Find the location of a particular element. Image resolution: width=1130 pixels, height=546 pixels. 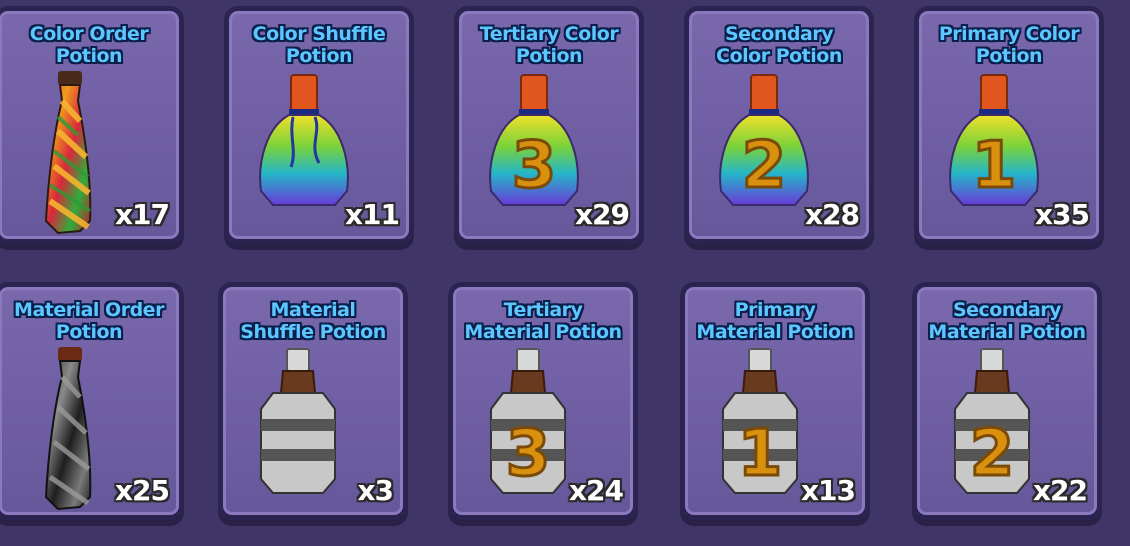

item-card-color-shuffle-potion: Color Shuffle Potion x11 is located at coordinates (319, 125).